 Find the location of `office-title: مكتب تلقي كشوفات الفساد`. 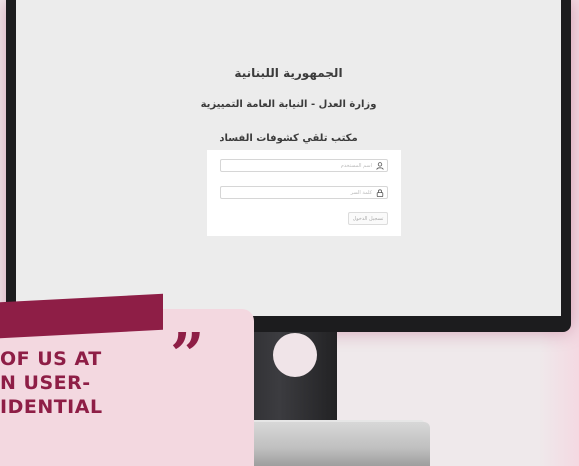

office-title: مكتب تلقي كشوفات الفساد is located at coordinates (288, 138).